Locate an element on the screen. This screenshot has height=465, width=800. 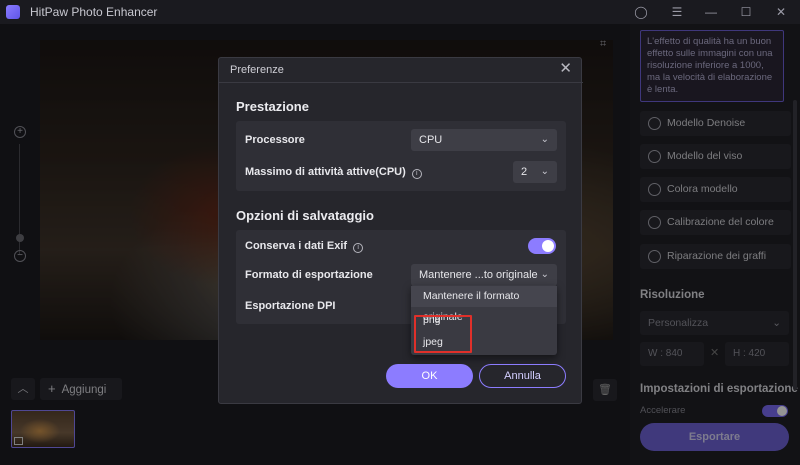
exif-row: Conserva i dati Exif i is located at coordinates (304, 246).